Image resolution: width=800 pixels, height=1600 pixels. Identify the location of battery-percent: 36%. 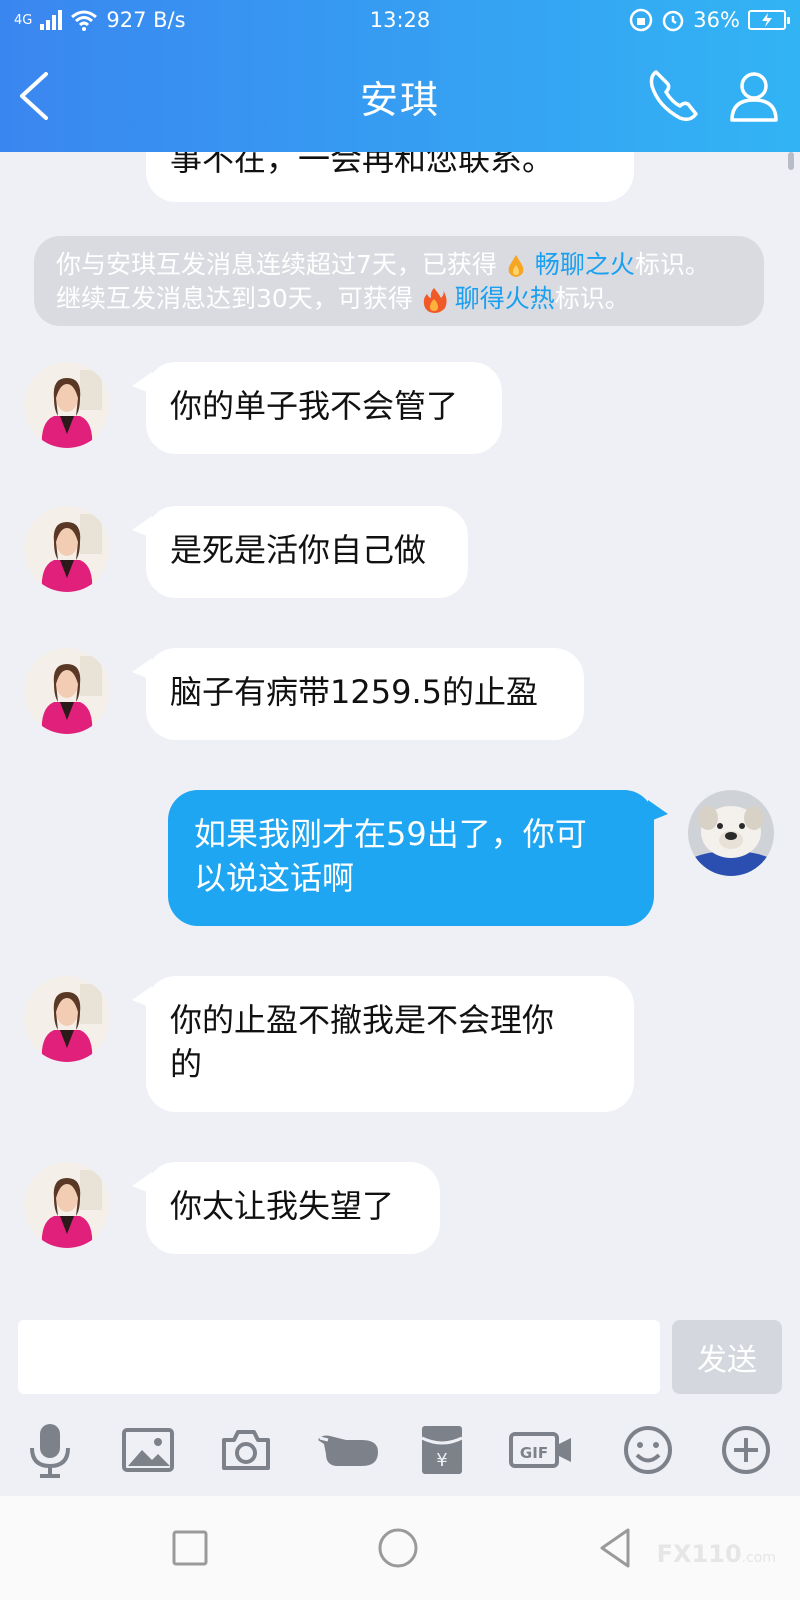
(716, 20).